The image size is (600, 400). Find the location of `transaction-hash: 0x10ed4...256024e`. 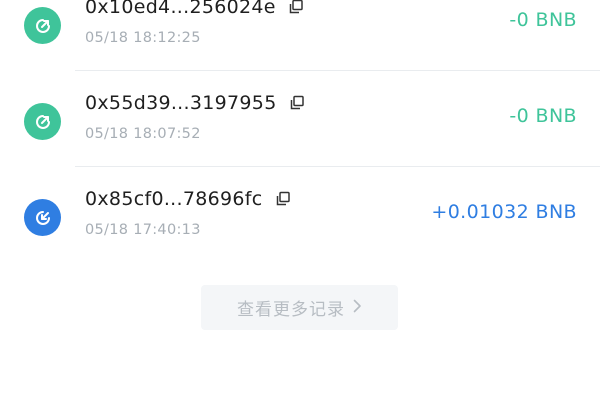

transaction-hash: 0x10ed4...256024e is located at coordinates (194, 9).